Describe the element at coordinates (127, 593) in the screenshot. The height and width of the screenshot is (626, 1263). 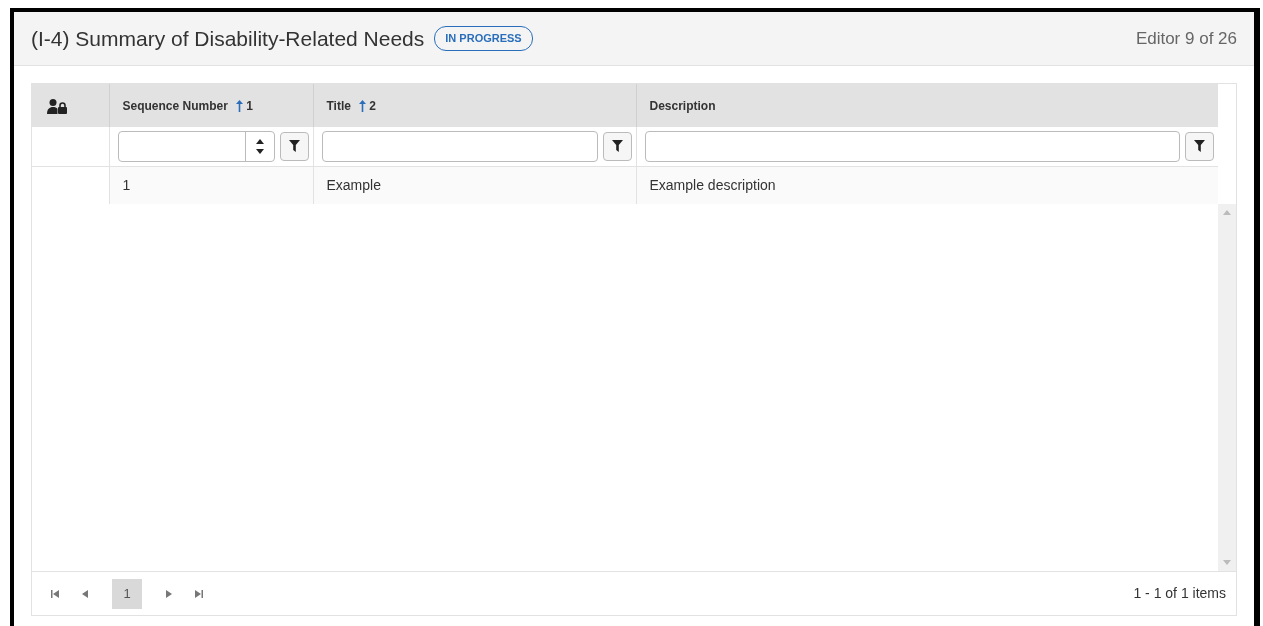
I see `page-number-button: 1` at that location.